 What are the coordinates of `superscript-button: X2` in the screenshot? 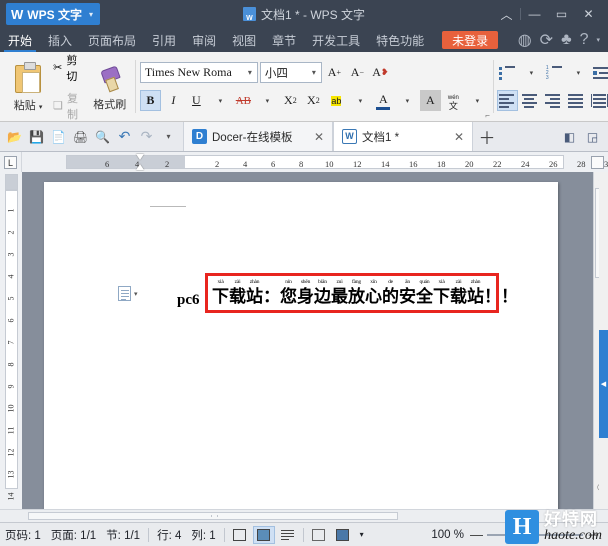 It's located at (290, 100).